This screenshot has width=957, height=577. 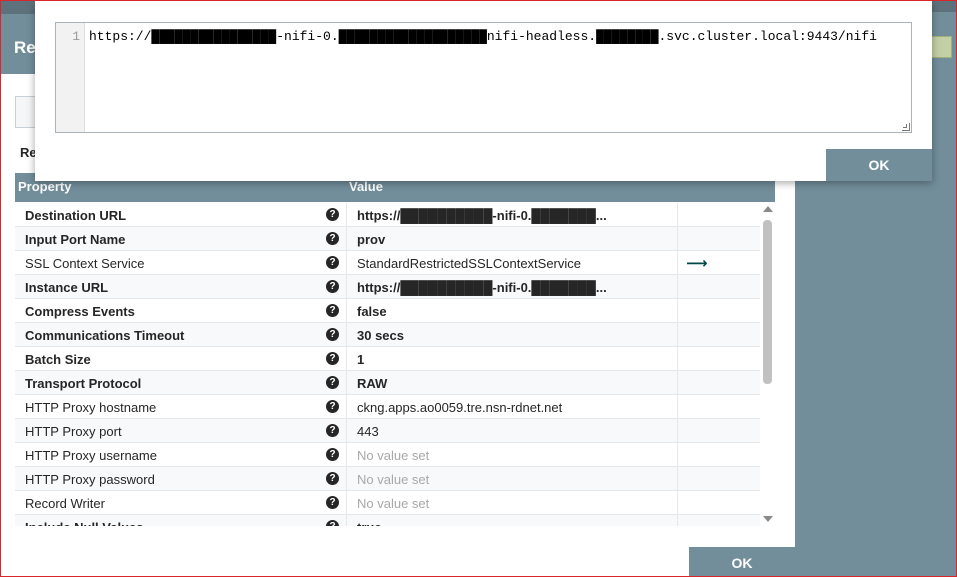 I want to click on table-row: Input Port Name? prov, so click(x=387, y=239).